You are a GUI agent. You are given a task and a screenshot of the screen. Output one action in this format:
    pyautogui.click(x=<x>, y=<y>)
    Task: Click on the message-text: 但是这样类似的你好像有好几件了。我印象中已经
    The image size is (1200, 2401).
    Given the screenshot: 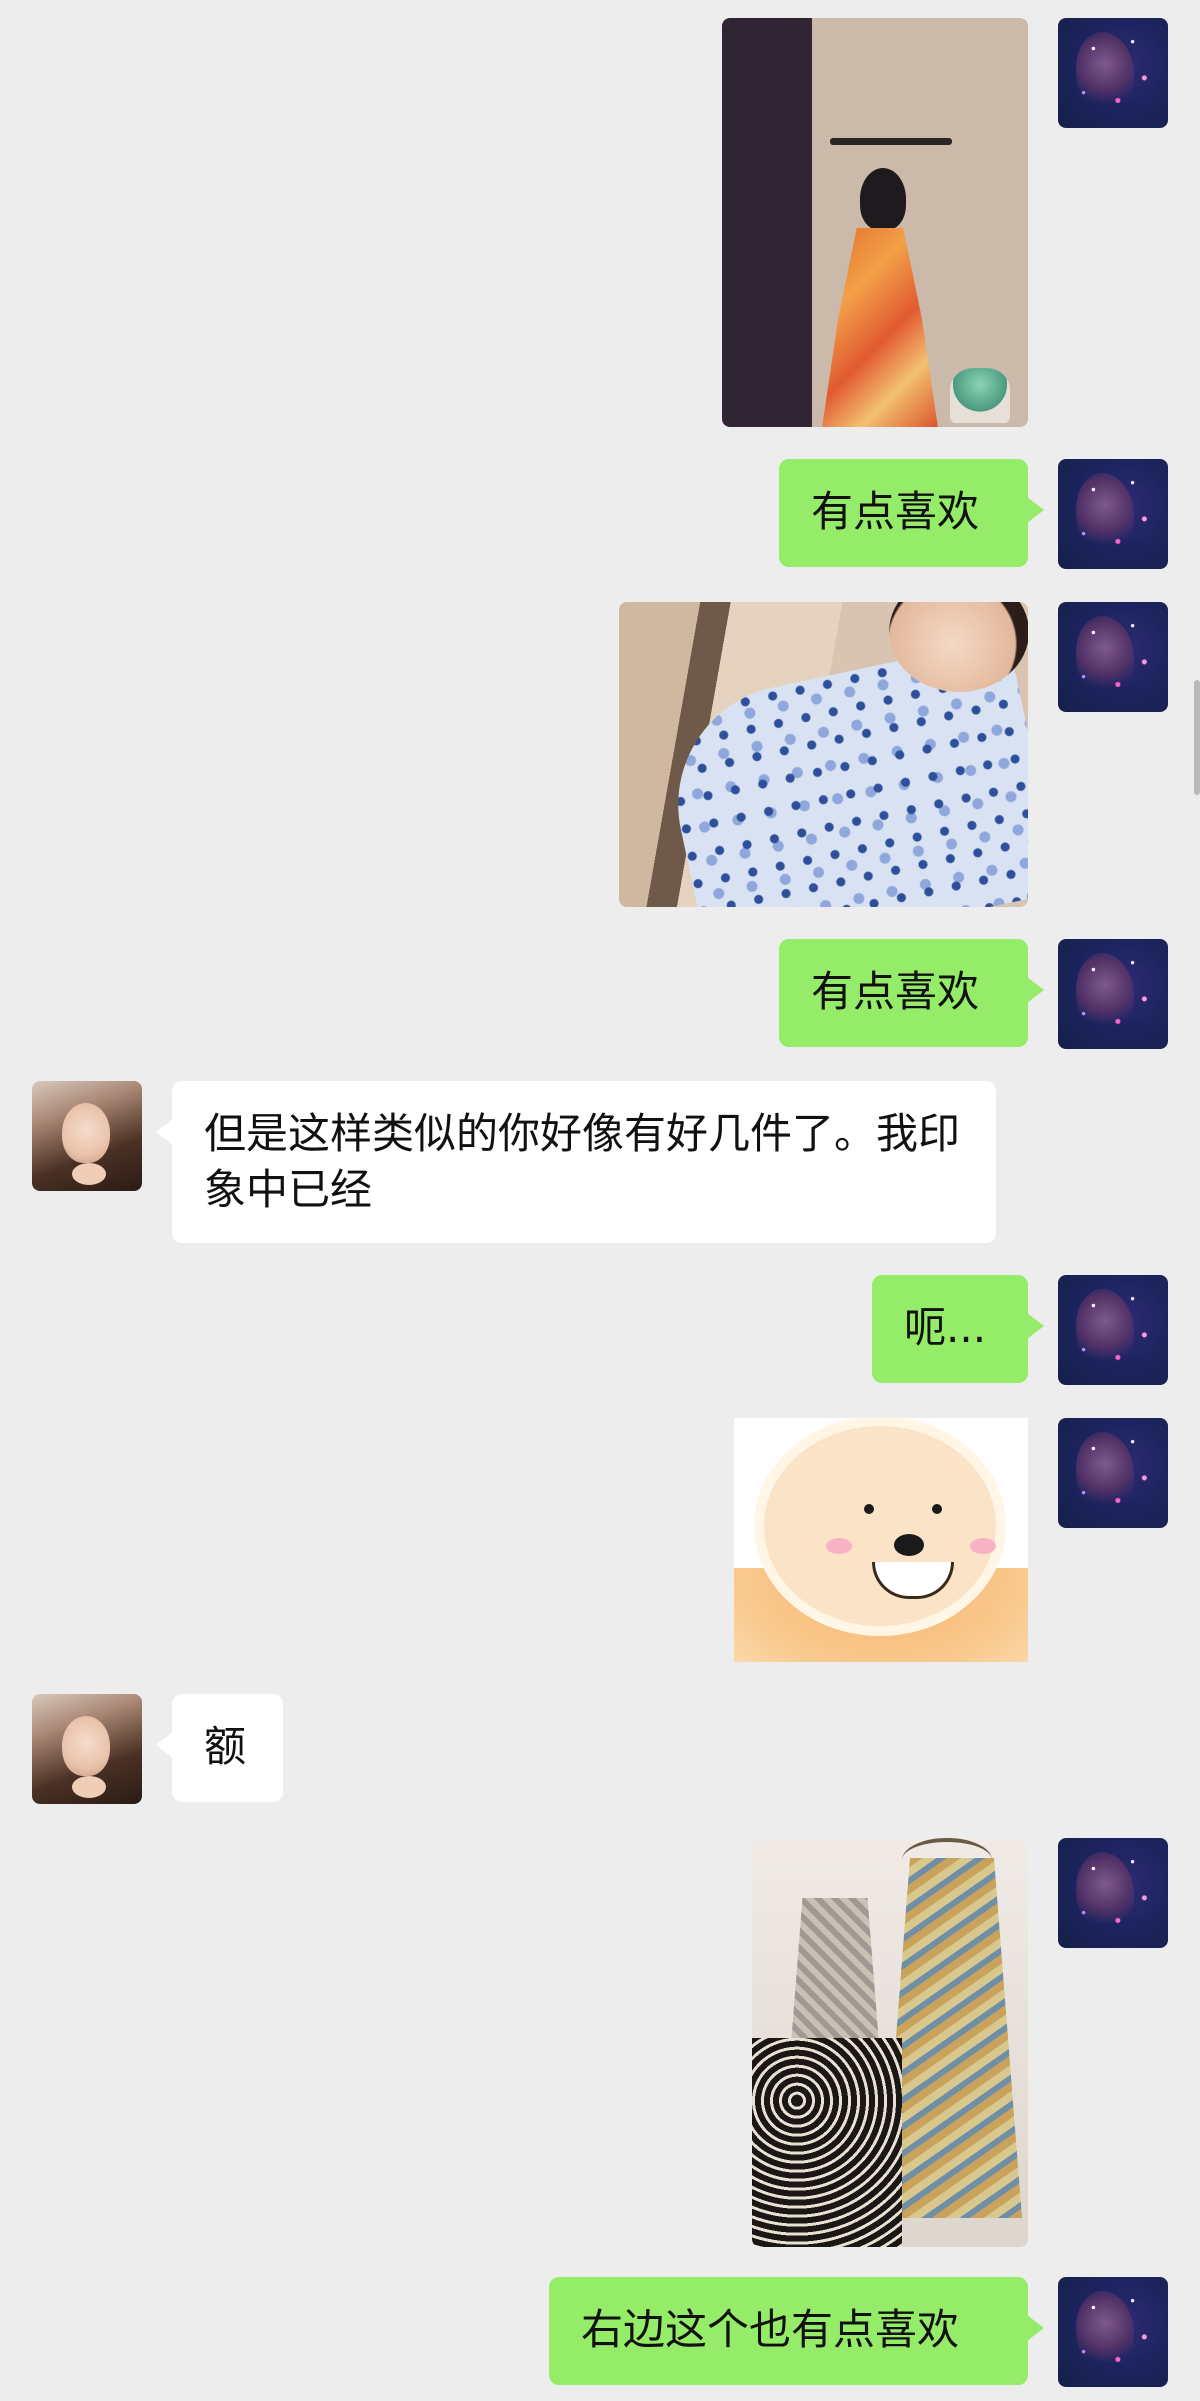 What is the action you would take?
    pyautogui.click(x=582, y=1161)
    